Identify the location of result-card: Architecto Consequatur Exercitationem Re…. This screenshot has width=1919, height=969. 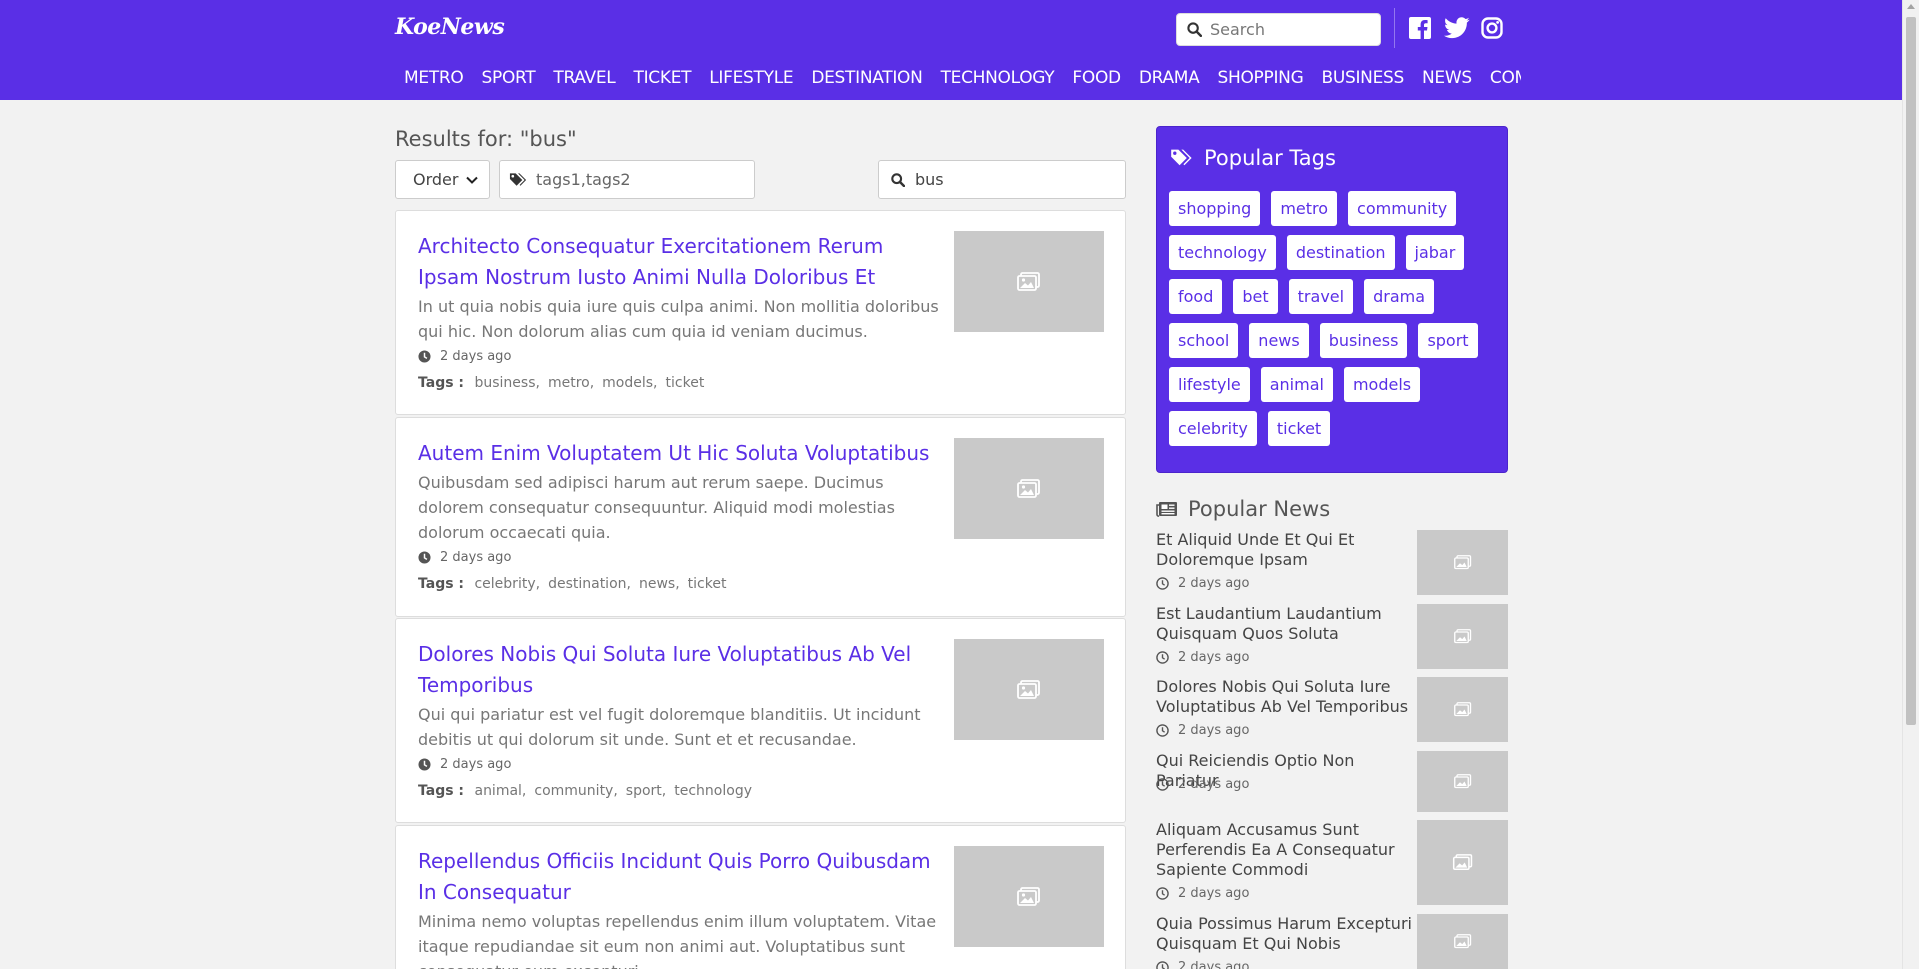
(760, 312).